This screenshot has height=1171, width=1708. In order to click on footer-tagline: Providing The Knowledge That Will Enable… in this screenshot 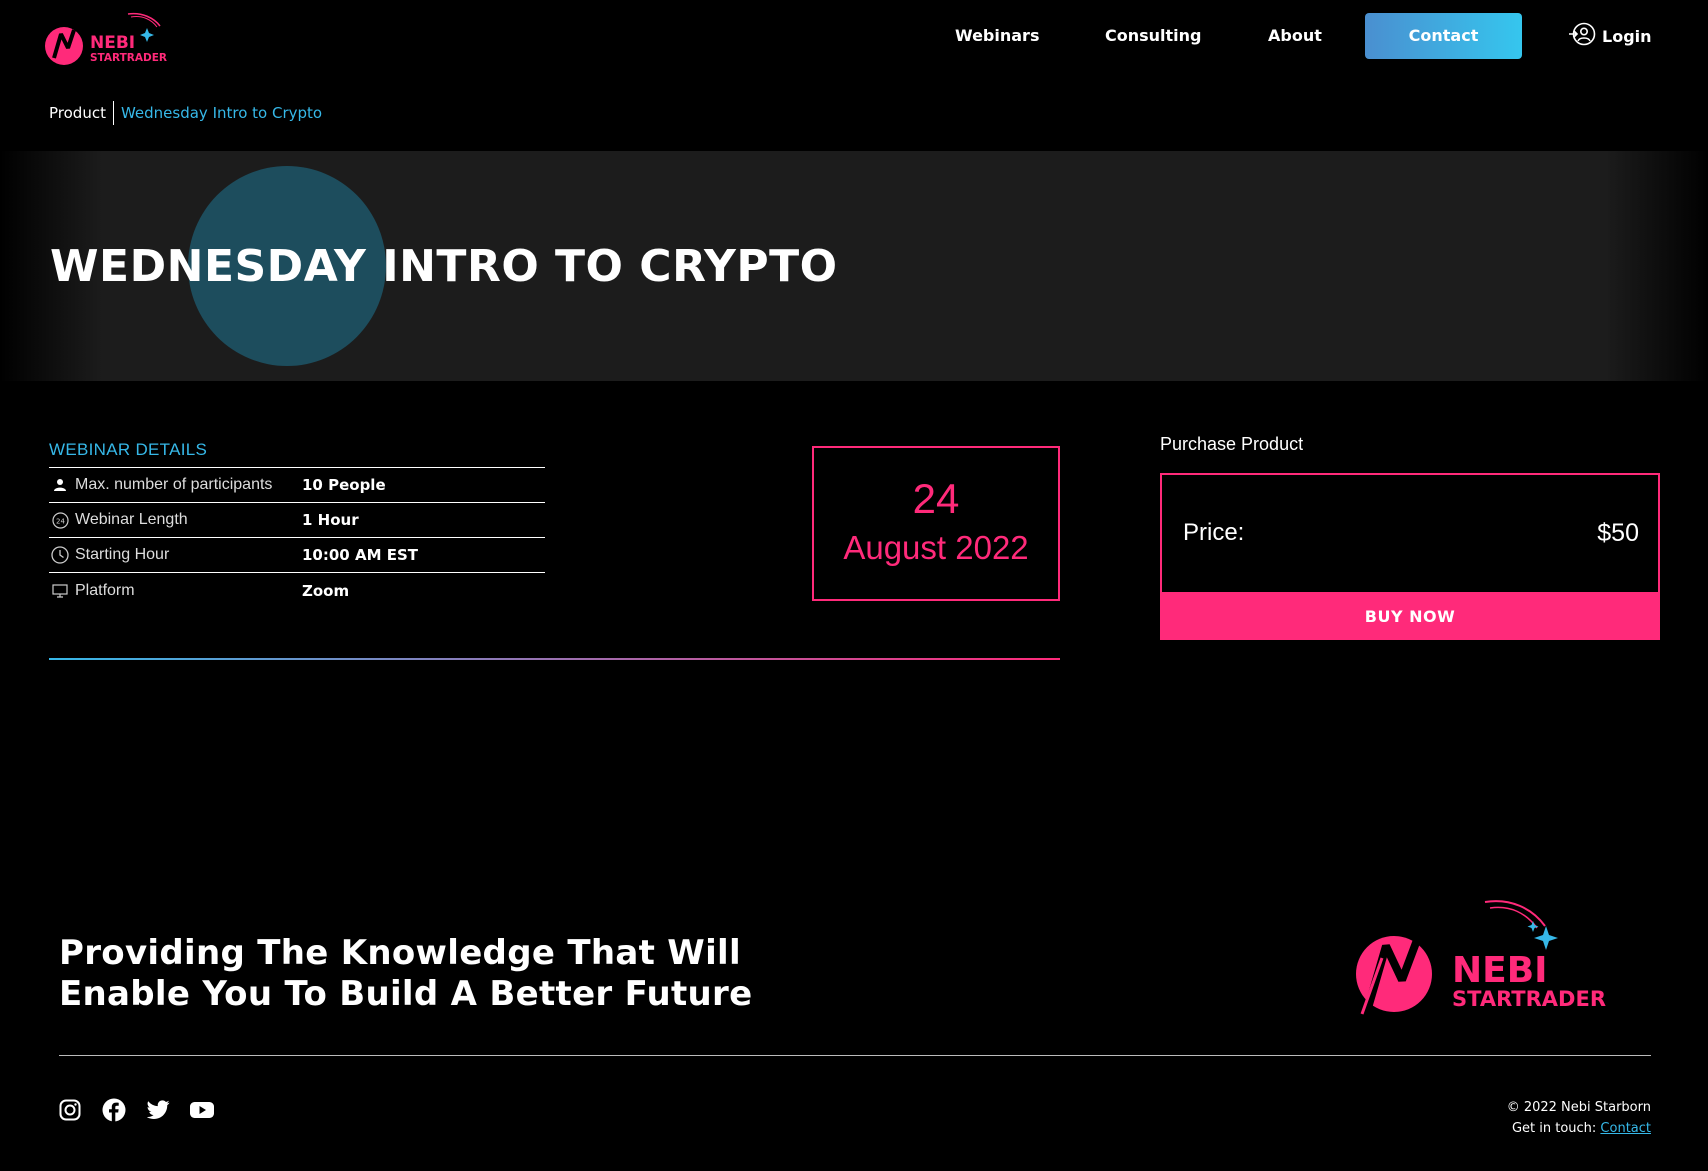, I will do `click(405, 974)`.